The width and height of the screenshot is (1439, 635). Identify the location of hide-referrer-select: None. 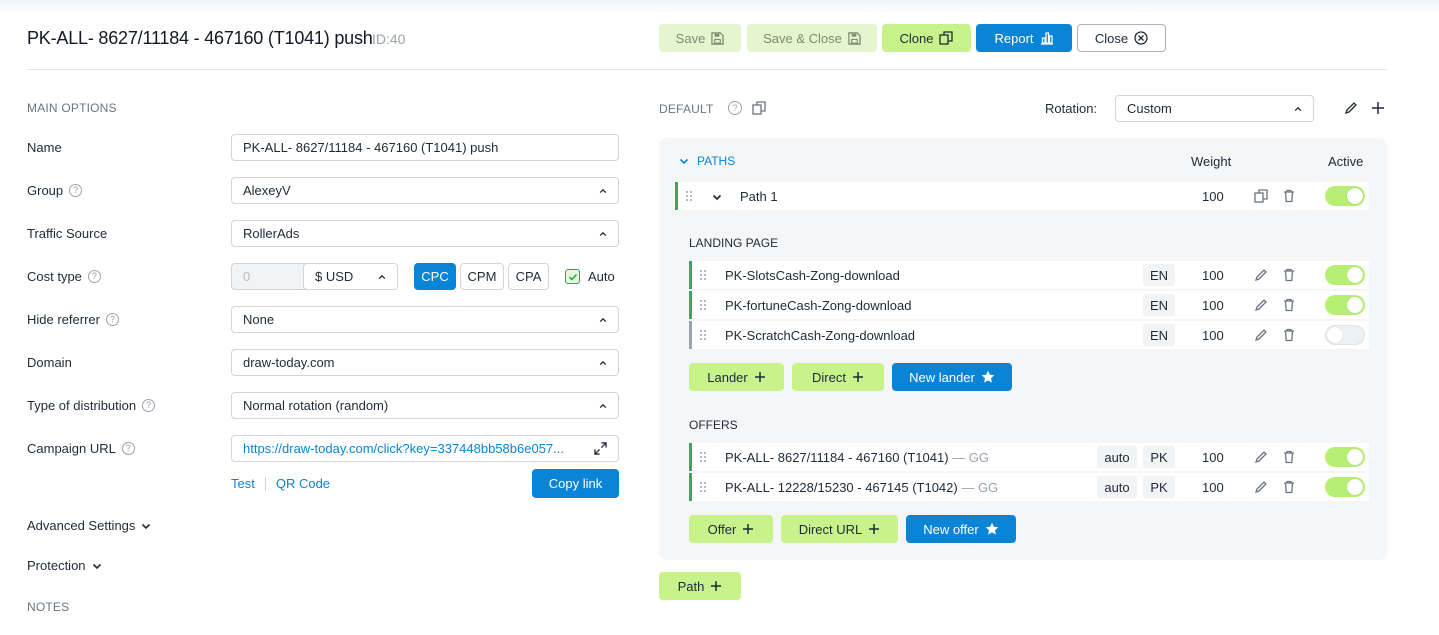
(425, 319).